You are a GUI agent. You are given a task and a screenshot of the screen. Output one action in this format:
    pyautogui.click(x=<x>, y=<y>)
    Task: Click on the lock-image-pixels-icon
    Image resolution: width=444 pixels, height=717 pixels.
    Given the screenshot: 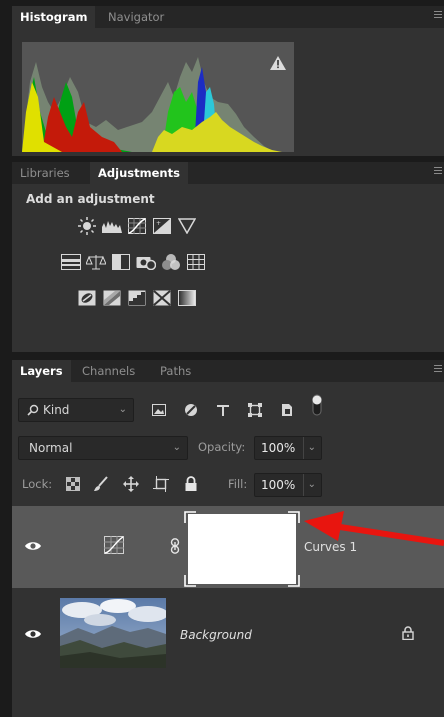 What is the action you would take?
    pyautogui.click(x=101, y=484)
    